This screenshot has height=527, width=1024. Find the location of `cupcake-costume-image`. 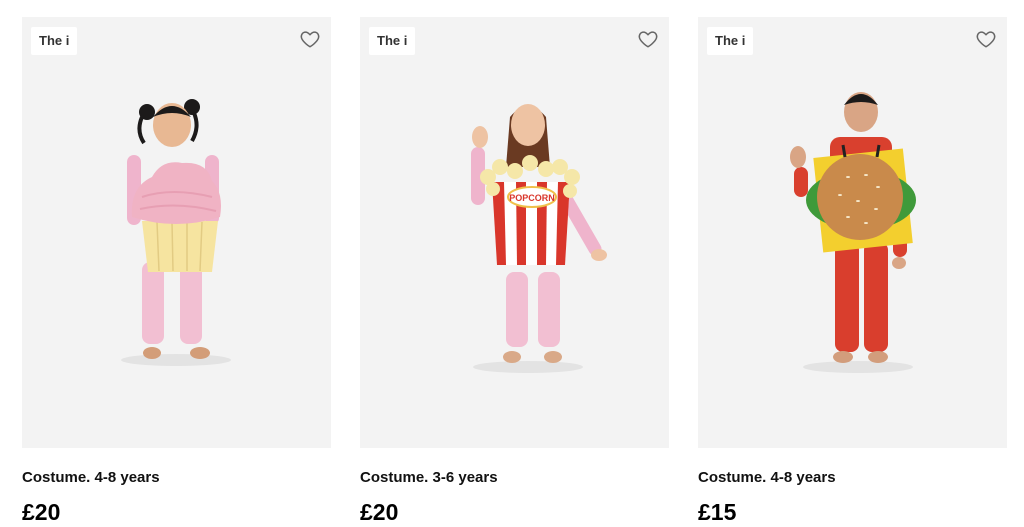

cupcake-costume-image is located at coordinates (176, 232).